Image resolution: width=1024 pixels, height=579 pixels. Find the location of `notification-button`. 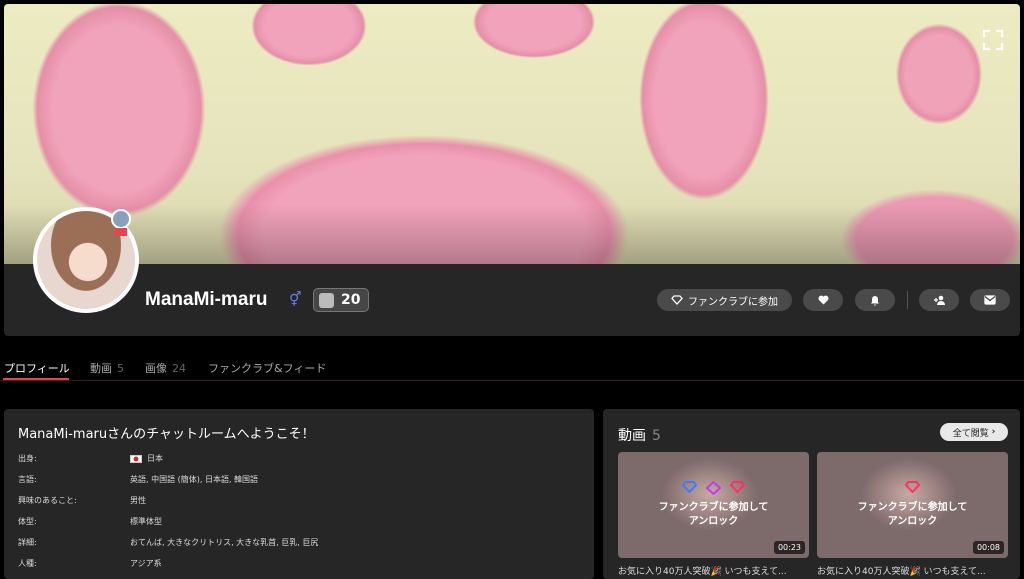

notification-button is located at coordinates (875, 300).